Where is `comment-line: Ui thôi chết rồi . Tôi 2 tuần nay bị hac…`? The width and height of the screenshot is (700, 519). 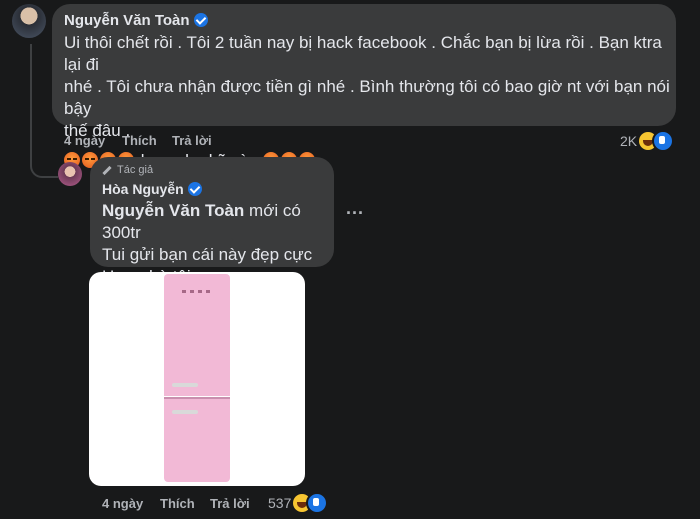 comment-line: Ui thôi chết rồi . Tôi 2 tuần nay bị hac… is located at coordinates (363, 53).